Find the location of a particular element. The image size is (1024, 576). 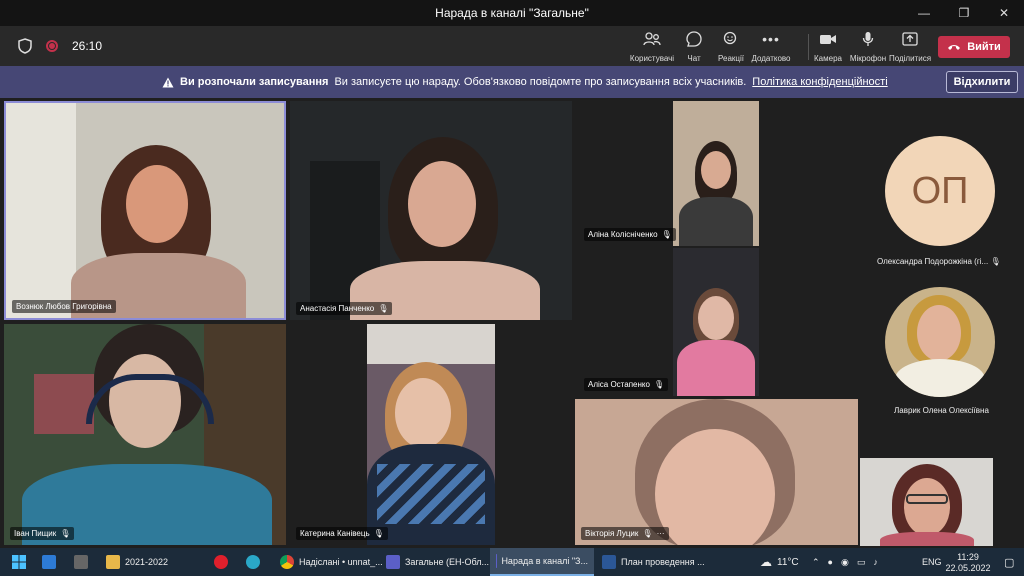

self-view-tile is located at coordinates (926, 502).